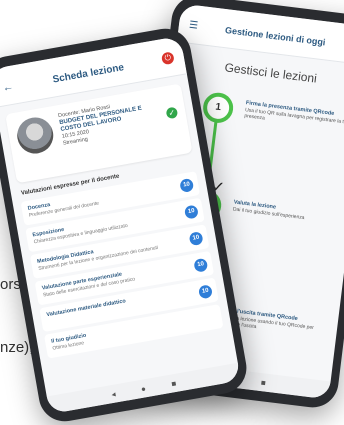 The width and height of the screenshot is (344, 425). What do you see at coordinates (35, 135) in the screenshot?
I see `avatar` at bounding box center [35, 135].